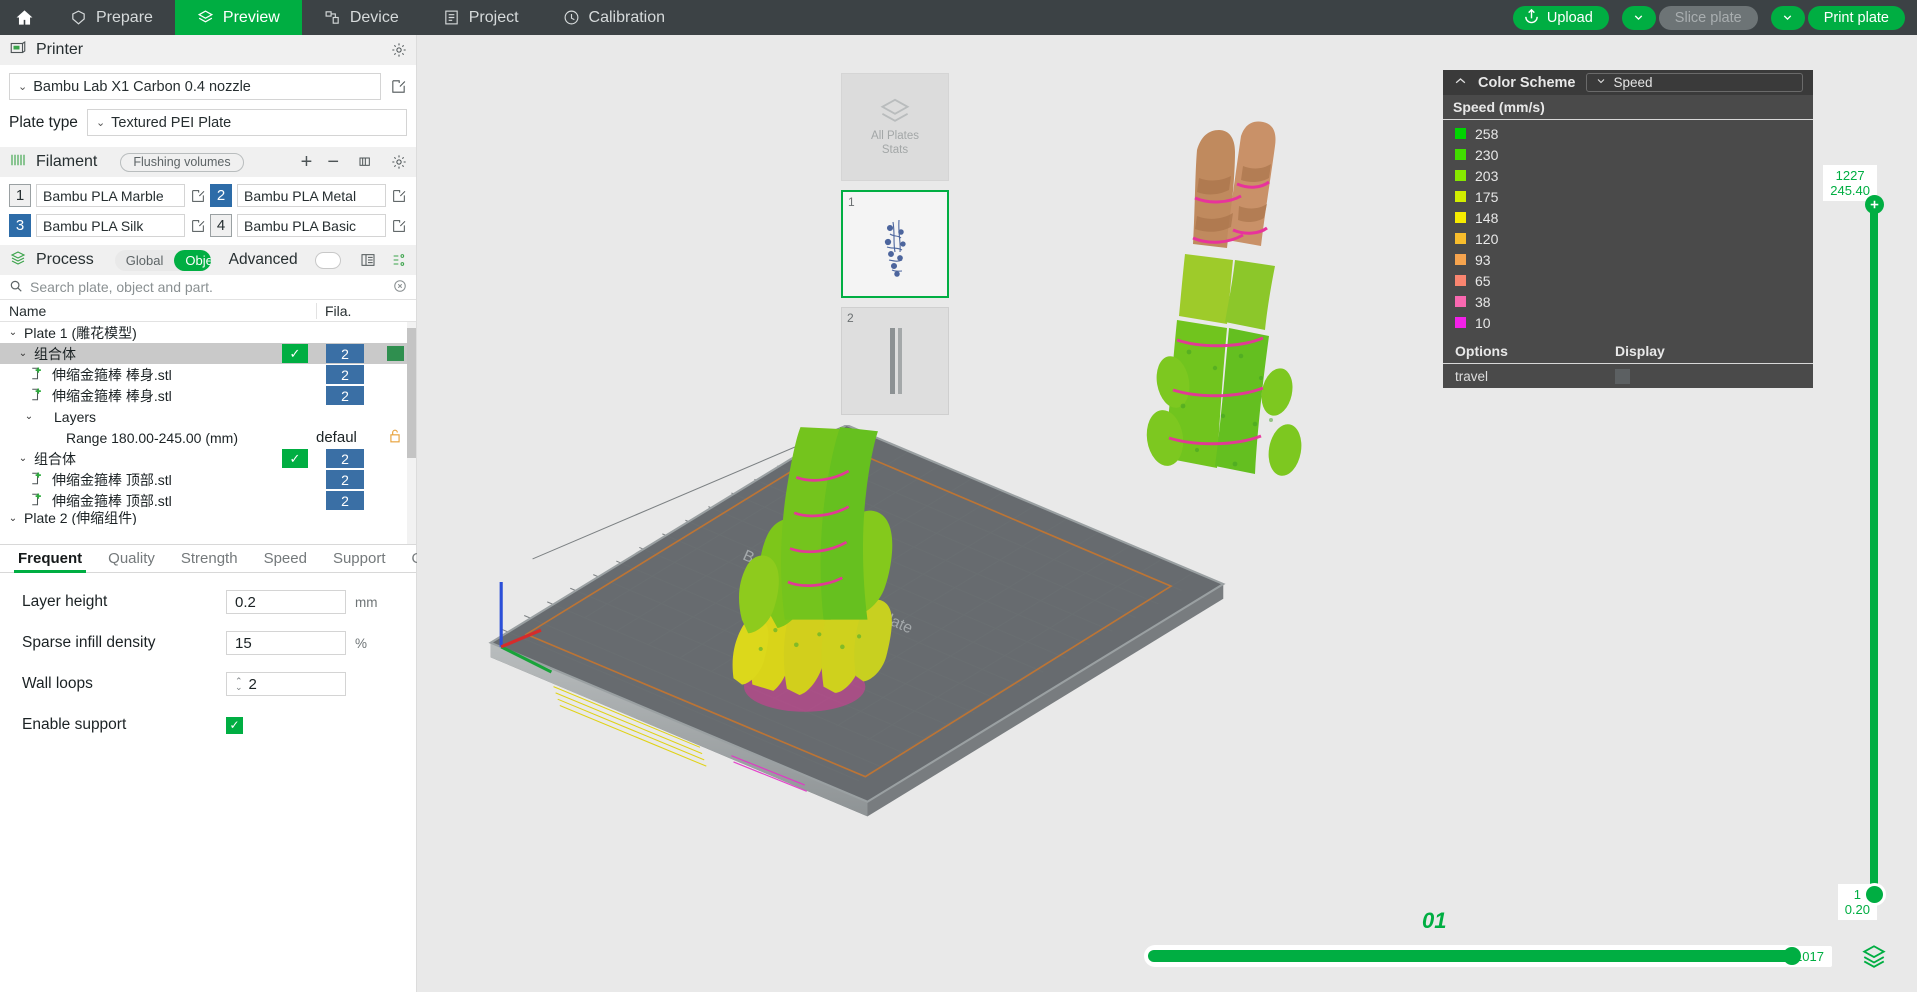  I want to click on enable-support-checkbox: ✓, so click(234, 725).